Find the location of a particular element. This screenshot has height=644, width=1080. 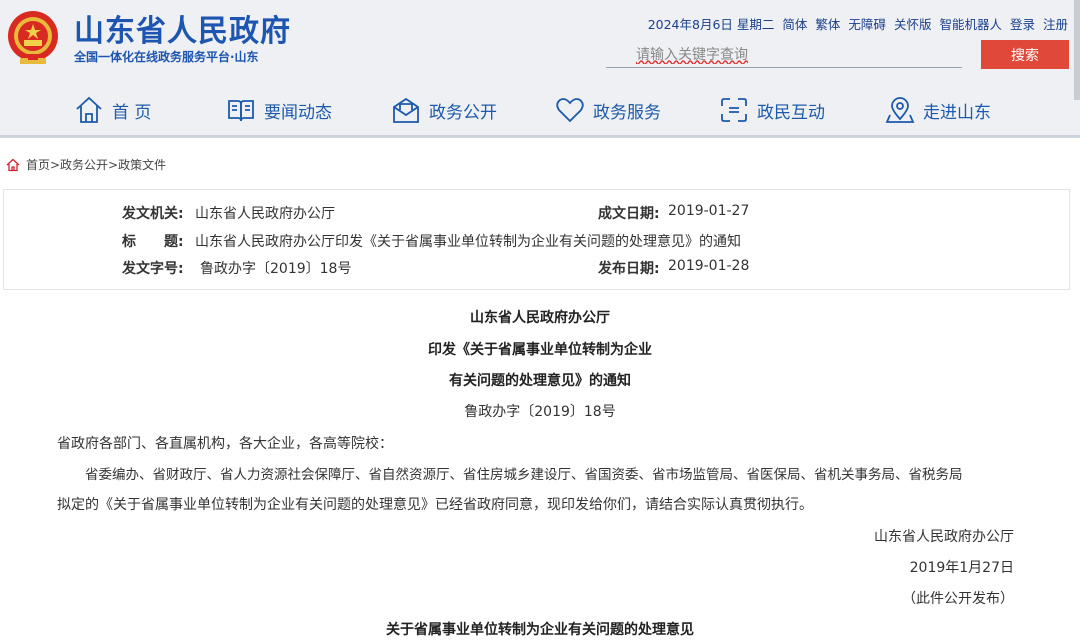

nav-item-home: 首 页 is located at coordinates (112, 110).